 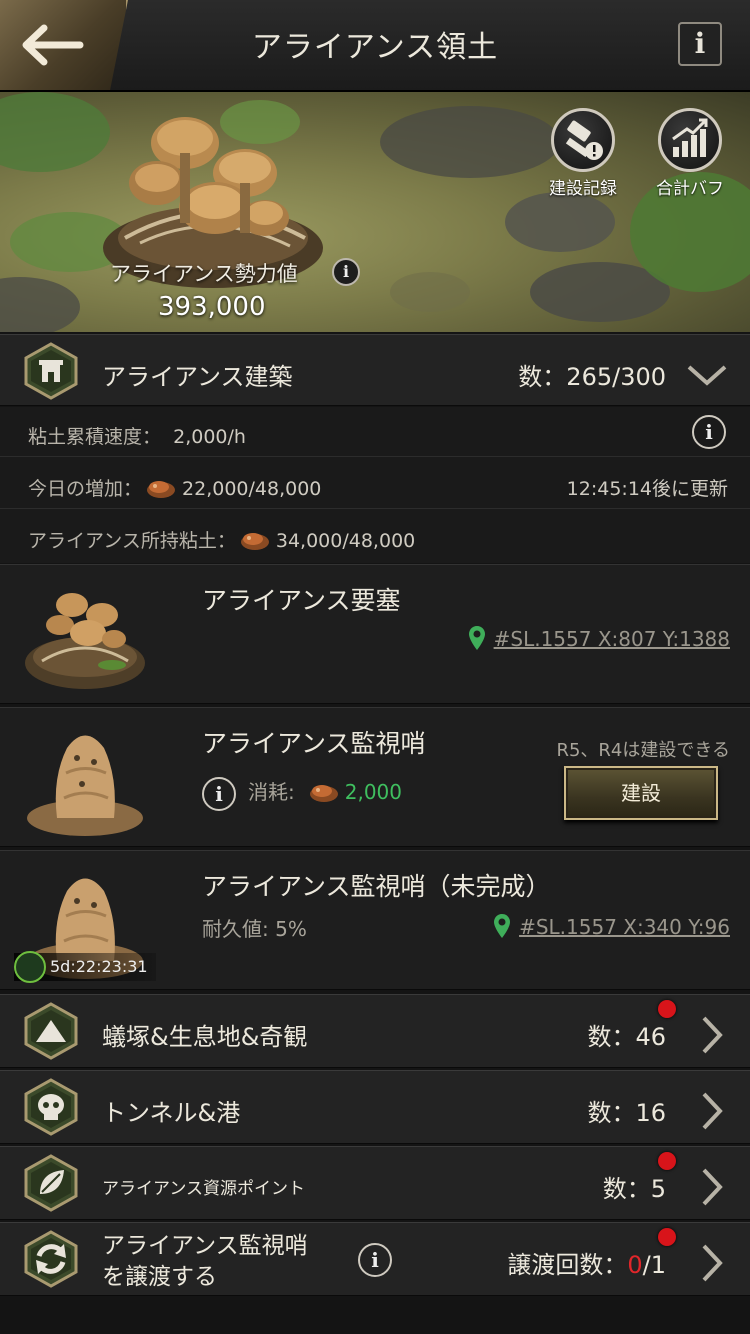 What do you see at coordinates (373, 792) in the screenshot?
I see `cost-value: 2,000` at bounding box center [373, 792].